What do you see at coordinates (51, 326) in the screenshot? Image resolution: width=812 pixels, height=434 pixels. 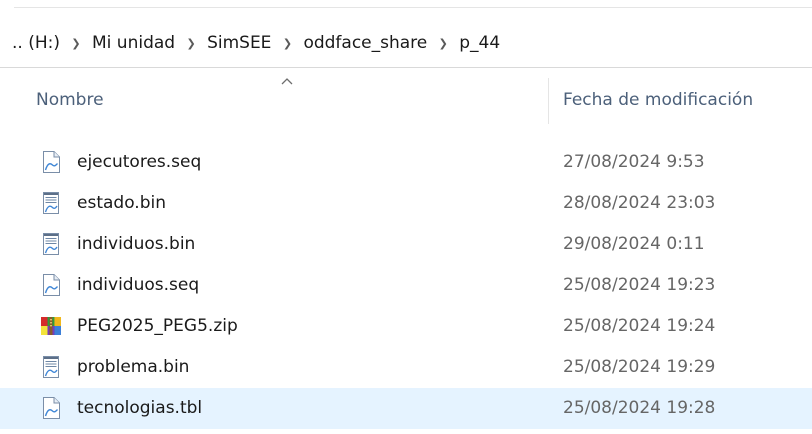 I see `zip-archive-icon` at bounding box center [51, 326].